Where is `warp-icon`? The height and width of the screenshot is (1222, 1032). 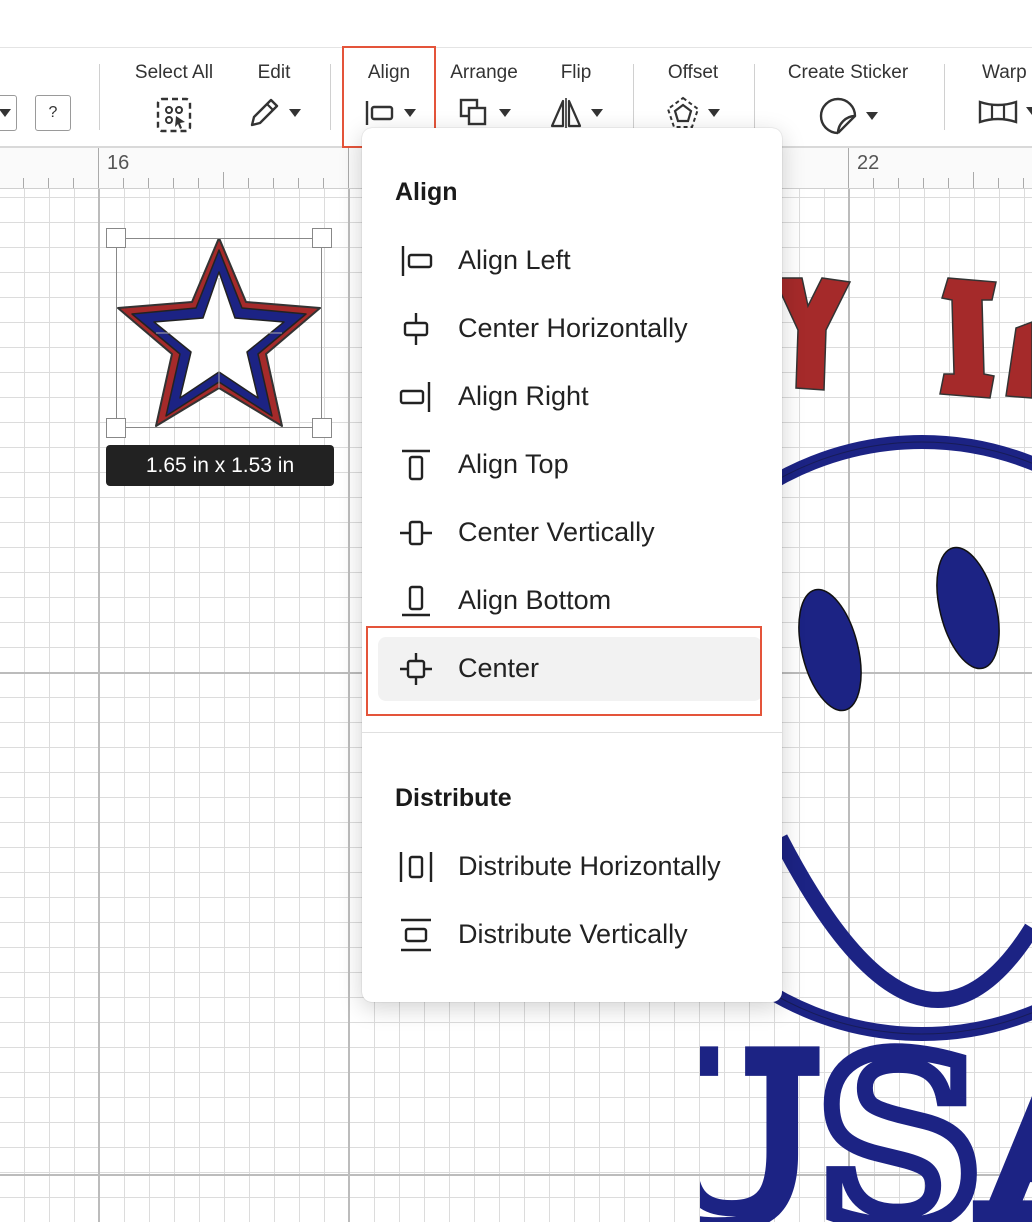 warp-icon is located at coordinates (998, 112).